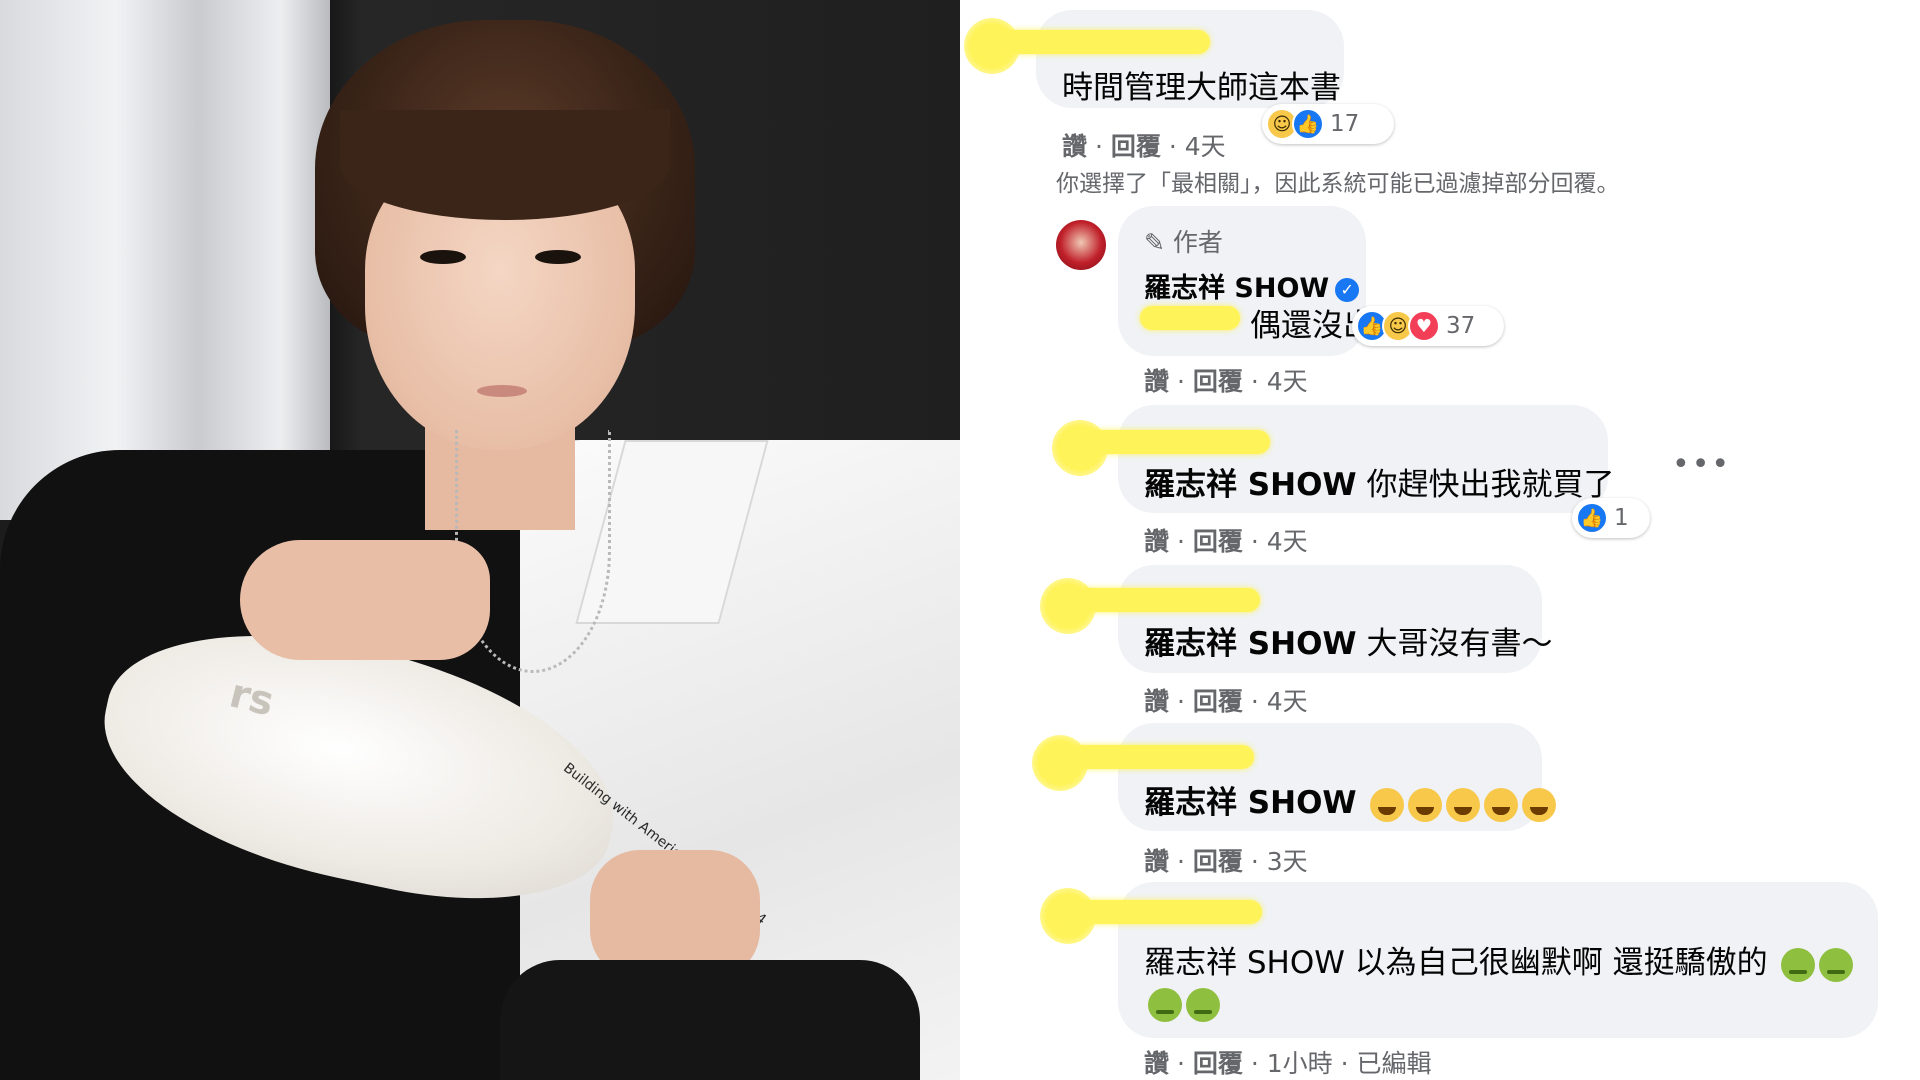 This screenshot has height=1080, width=1920. I want to click on comment-text: 時間管理大師這本書, so click(1201, 88).